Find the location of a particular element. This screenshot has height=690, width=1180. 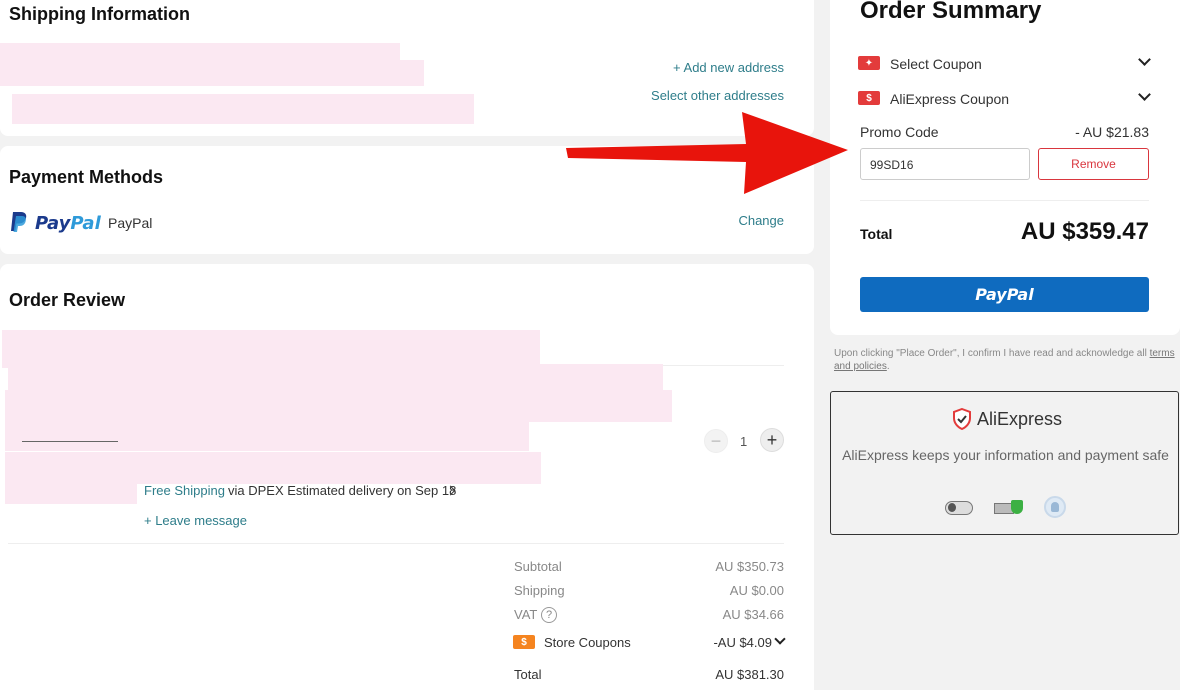

shield-check-icon is located at coordinates (962, 419).